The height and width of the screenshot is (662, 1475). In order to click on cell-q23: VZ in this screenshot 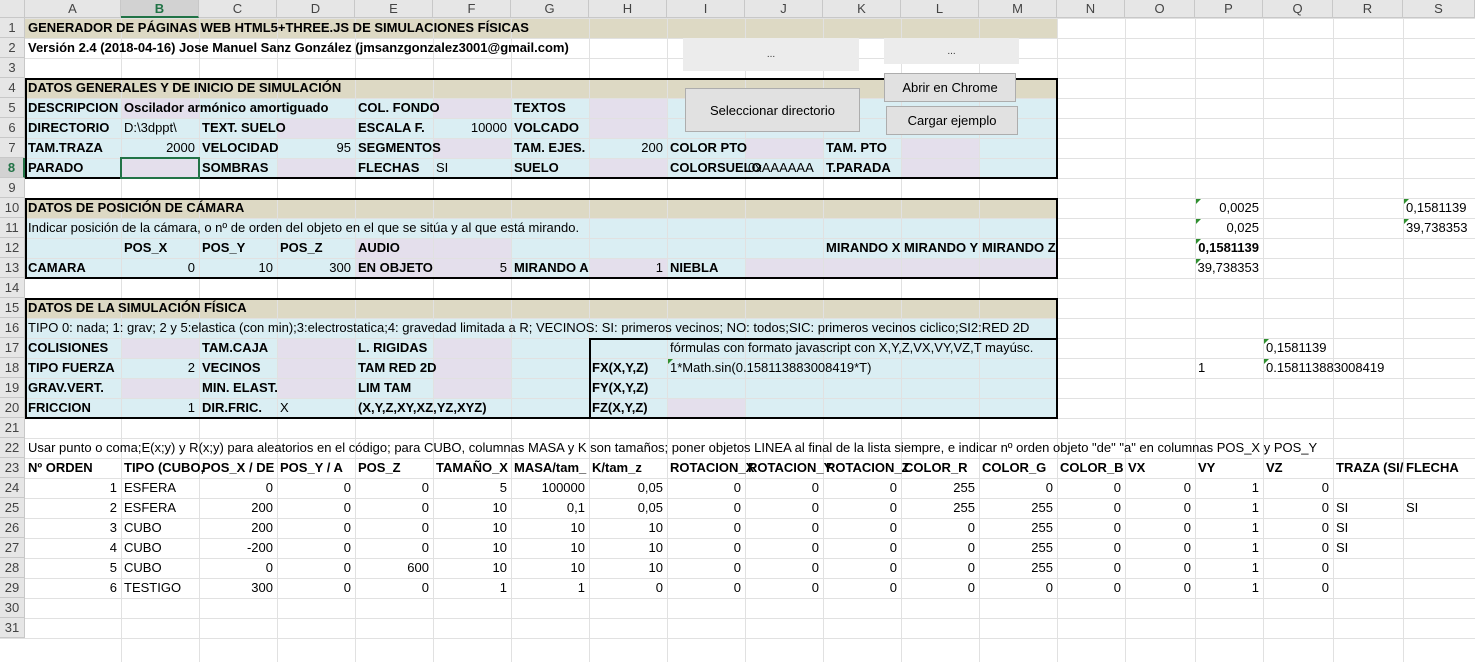, I will do `click(1274, 468)`.